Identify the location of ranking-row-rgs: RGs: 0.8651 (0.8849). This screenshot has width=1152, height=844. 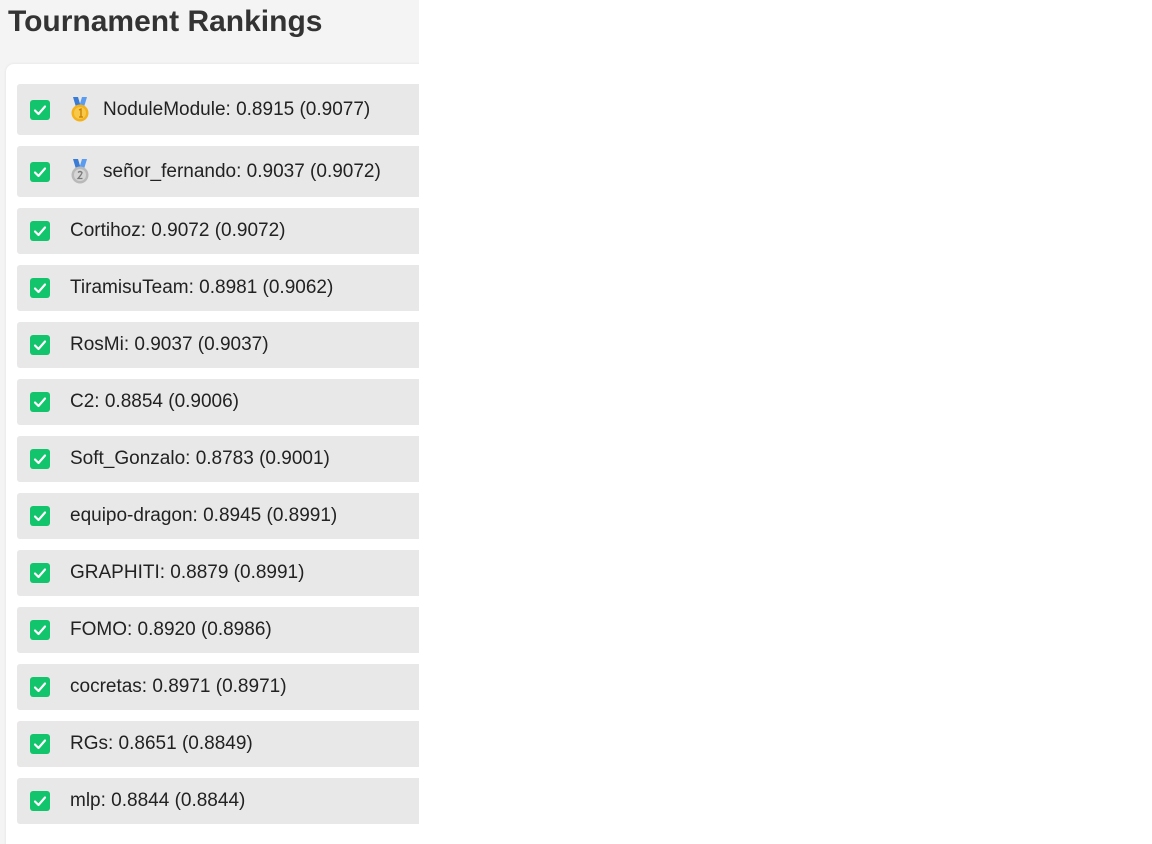
(218, 744).